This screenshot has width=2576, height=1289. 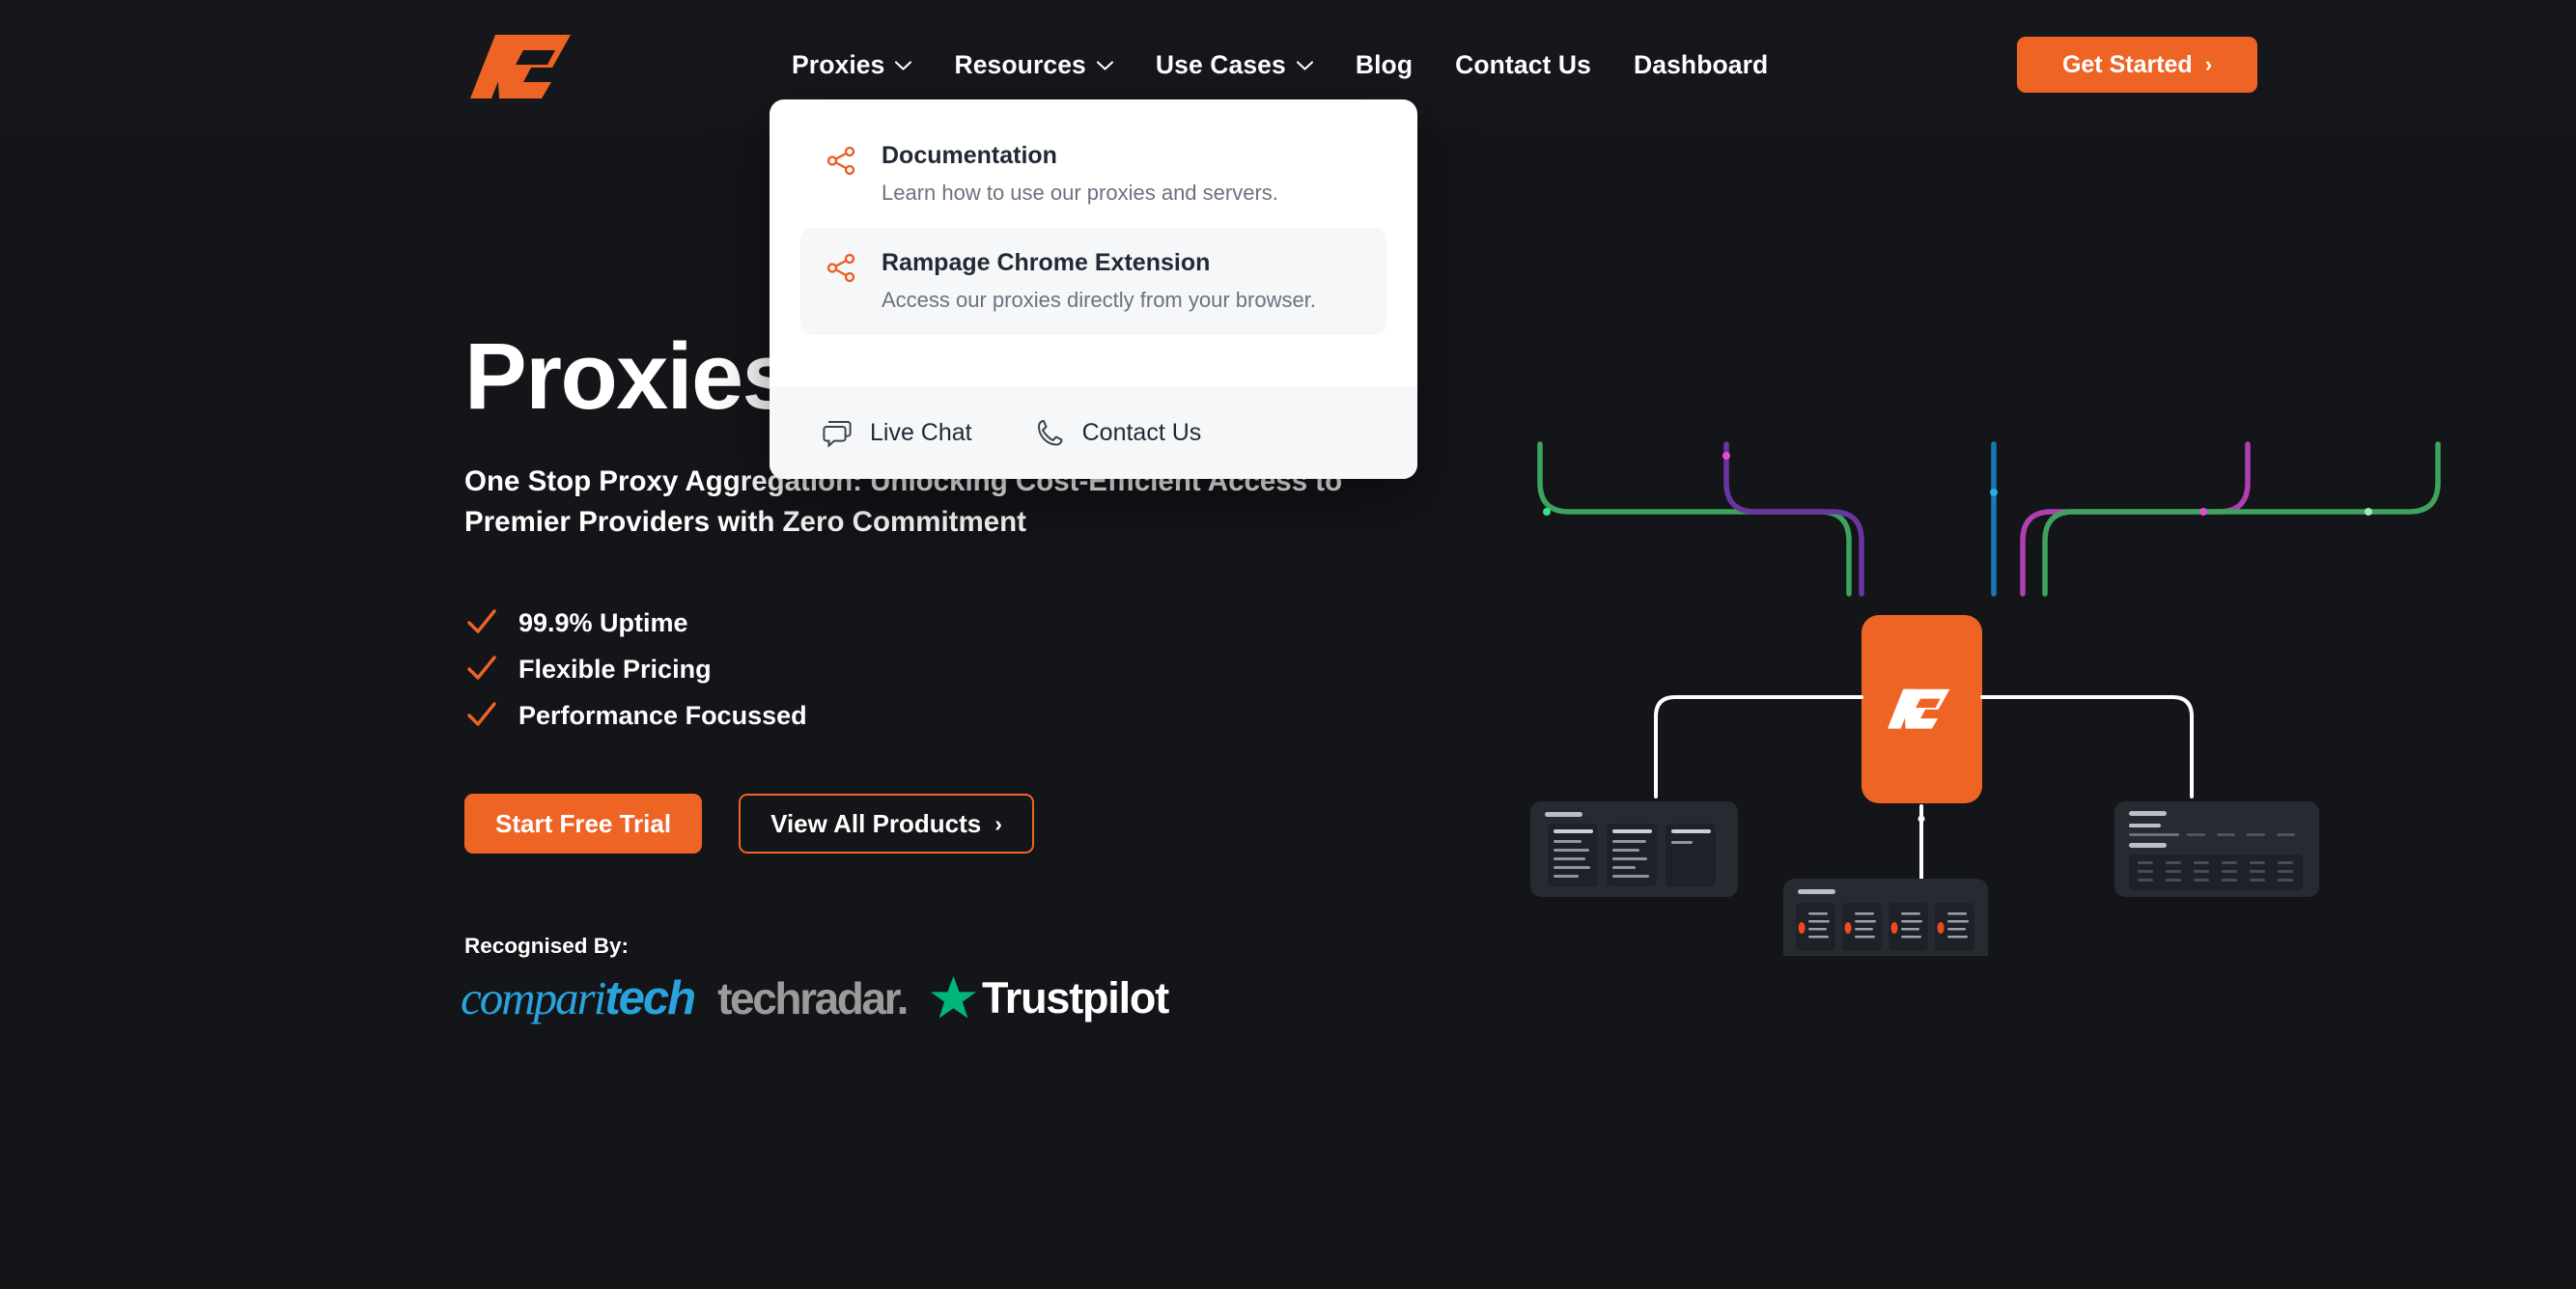 What do you see at coordinates (1385, 64) in the screenshot?
I see `nav-label: Blog` at bounding box center [1385, 64].